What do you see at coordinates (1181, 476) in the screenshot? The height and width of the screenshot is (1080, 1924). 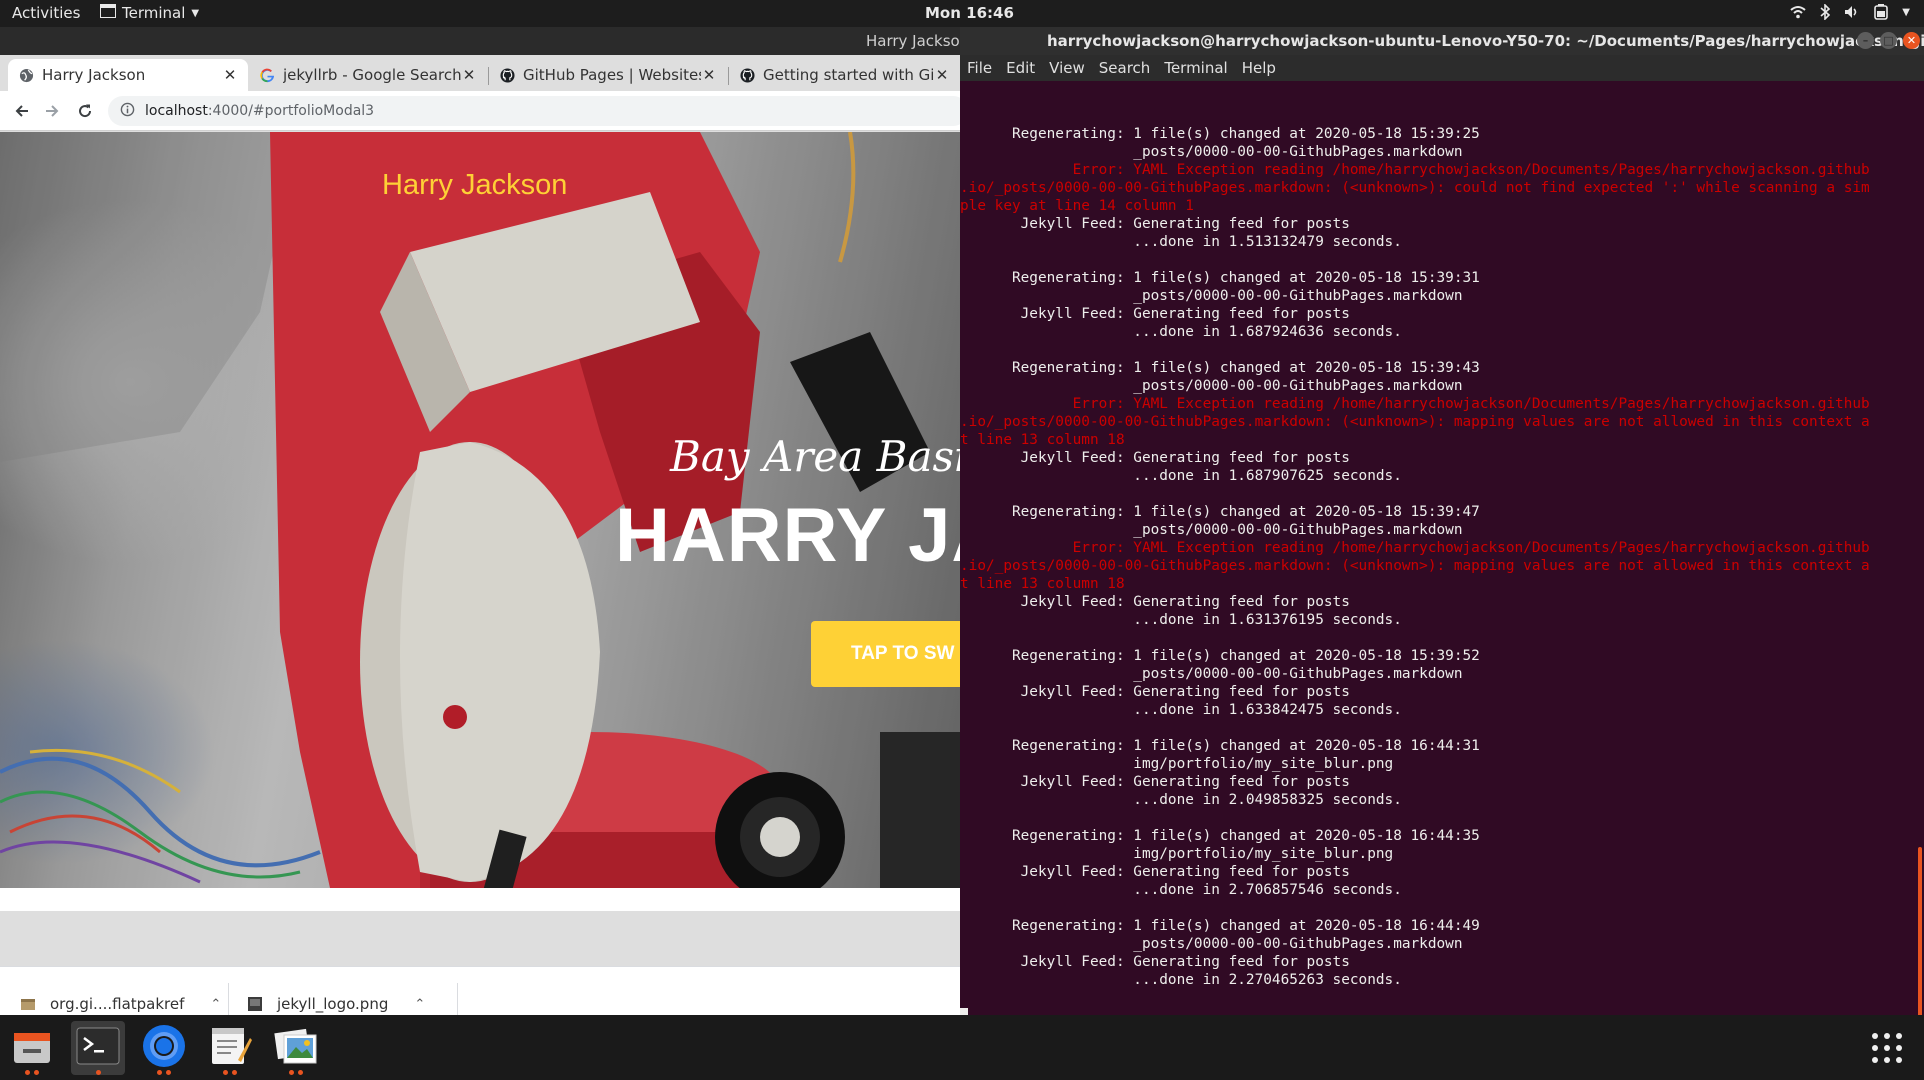 I see `terminal-line: ...done in 1.687907625 seconds.` at bounding box center [1181, 476].